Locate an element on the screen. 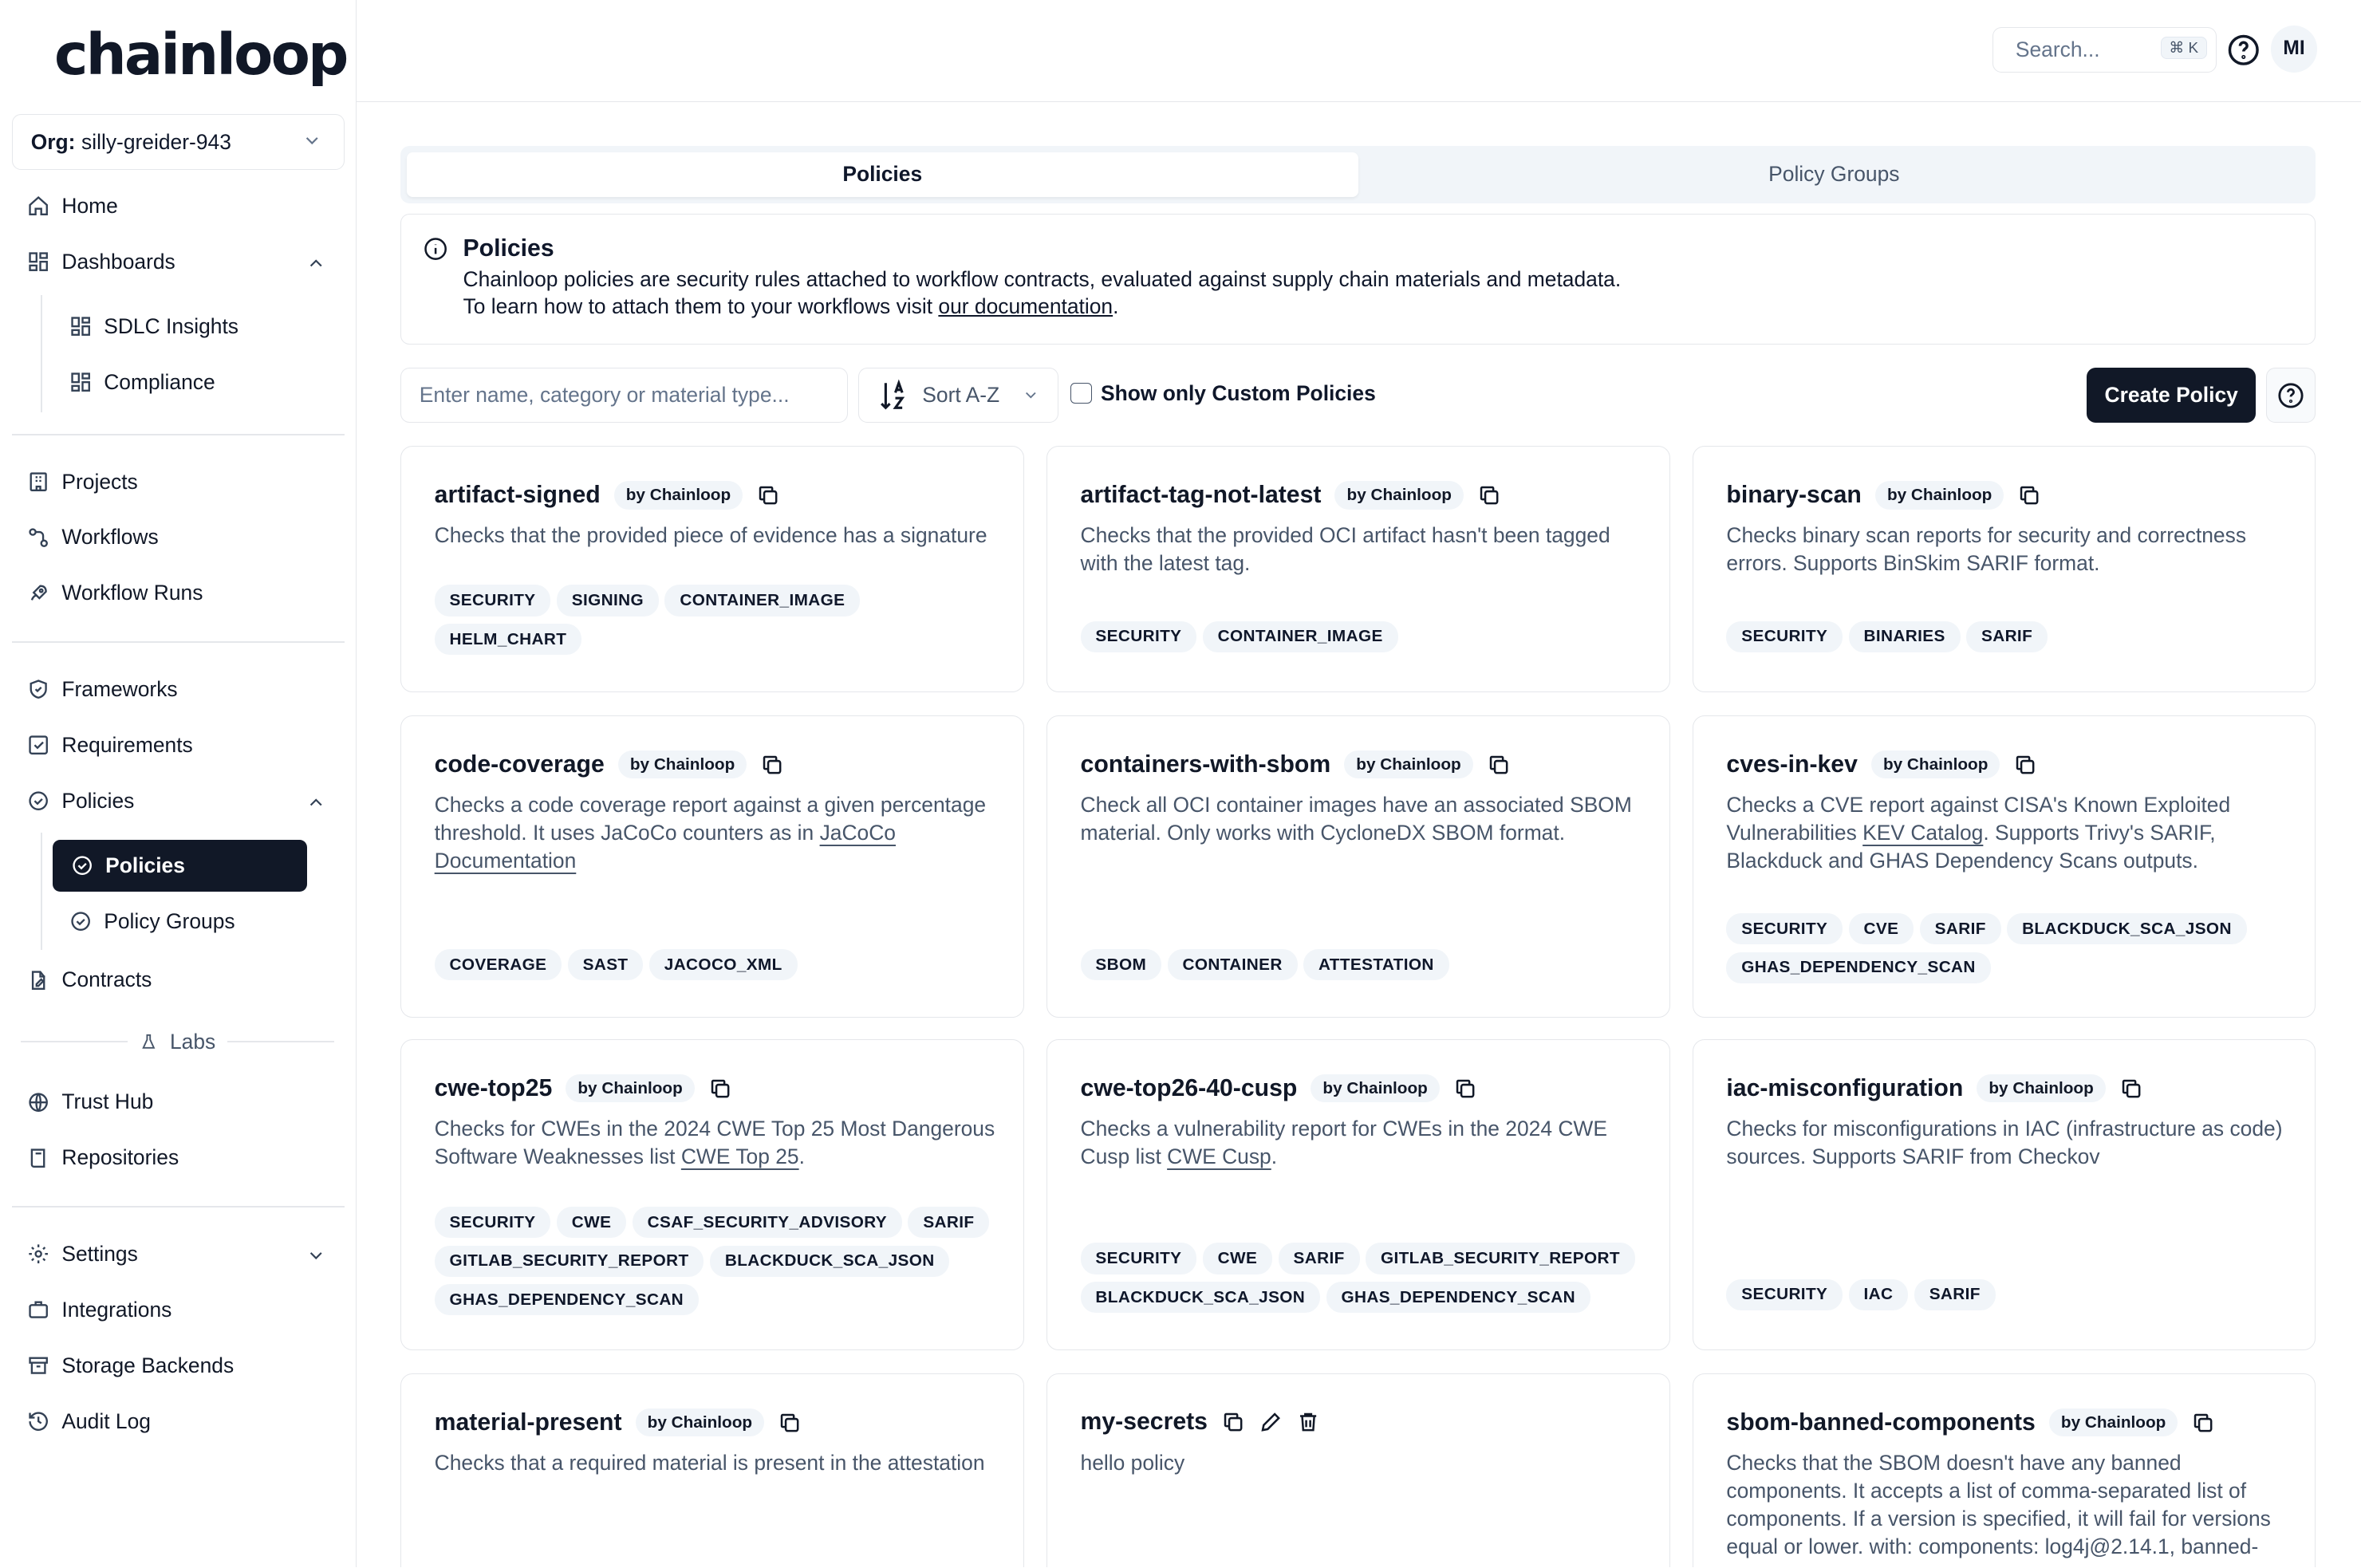 The image size is (2361, 1568). policy-name: containers-with-sbom is located at coordinates (1206, 764).